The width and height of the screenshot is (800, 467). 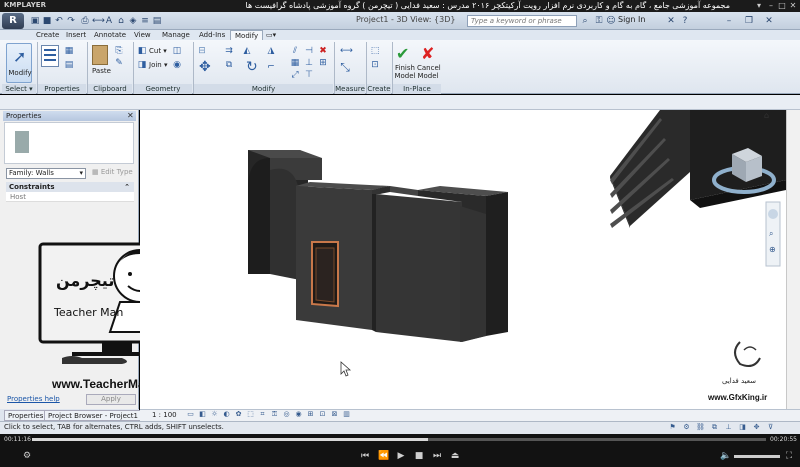 I want to click on modify-tool-button: ➚ Modify, so click(x=19, y=63).